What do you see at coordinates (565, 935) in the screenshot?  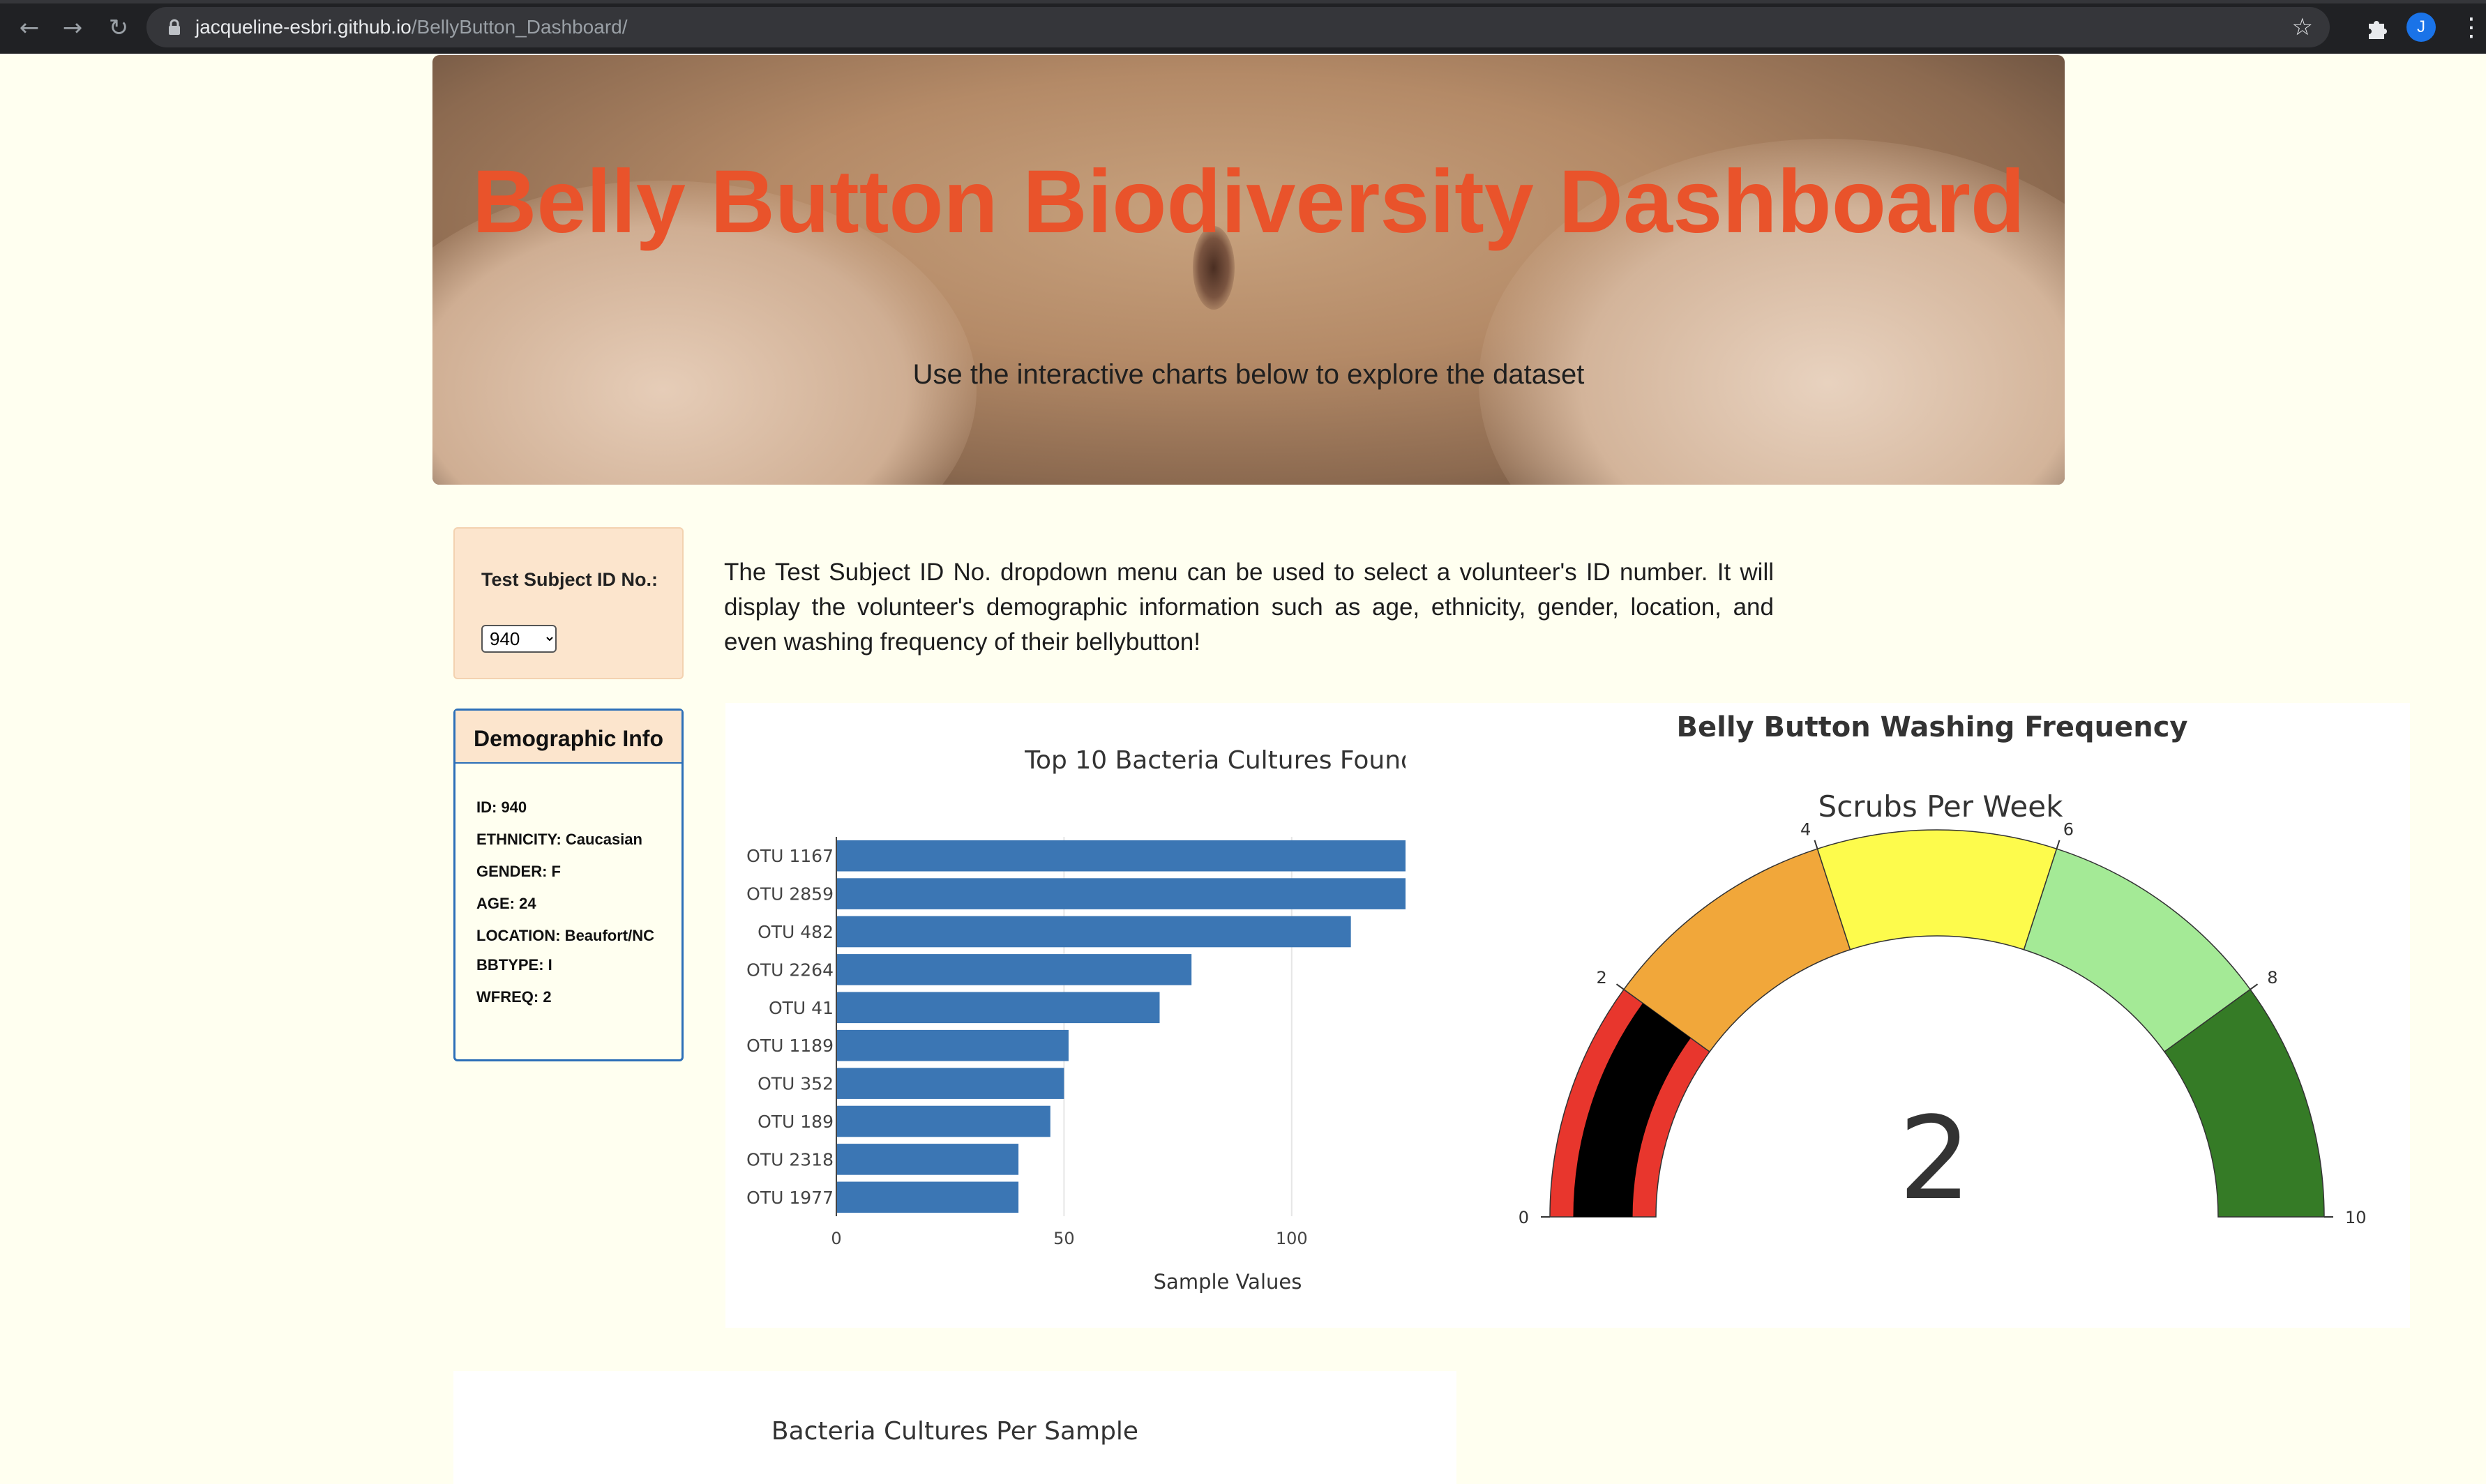 I see `demo-location: LOCATION: Beaufort/NC` at bounding box center [565, 935].